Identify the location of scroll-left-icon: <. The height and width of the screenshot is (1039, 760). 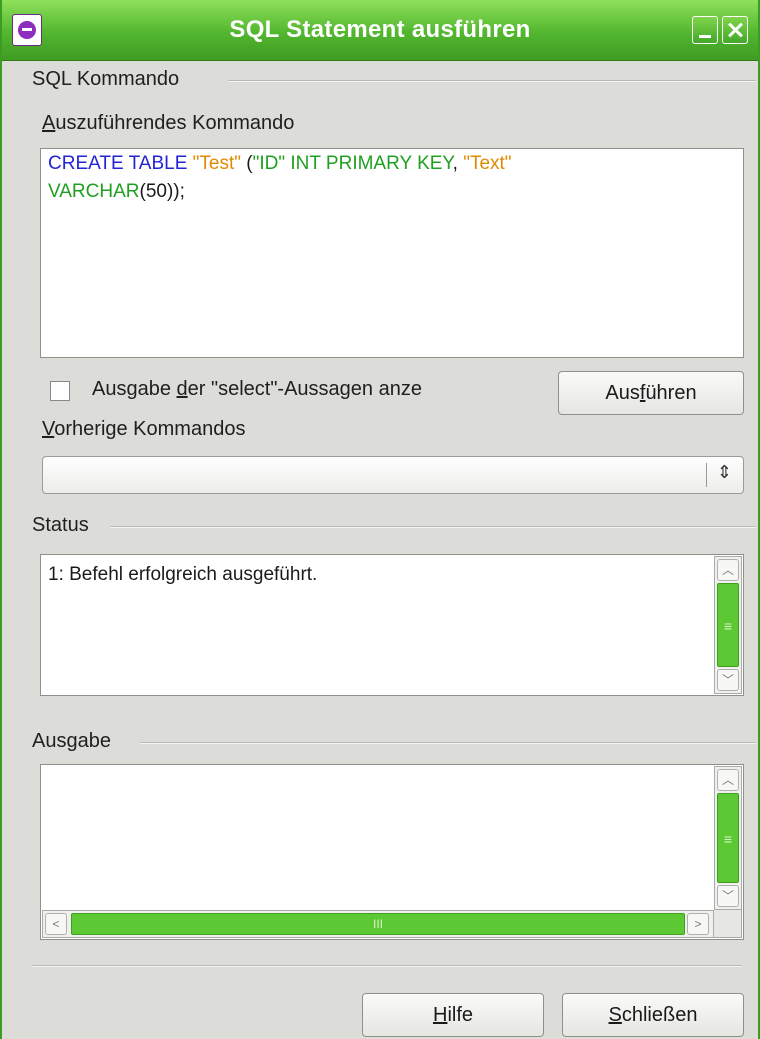
(56, 924).